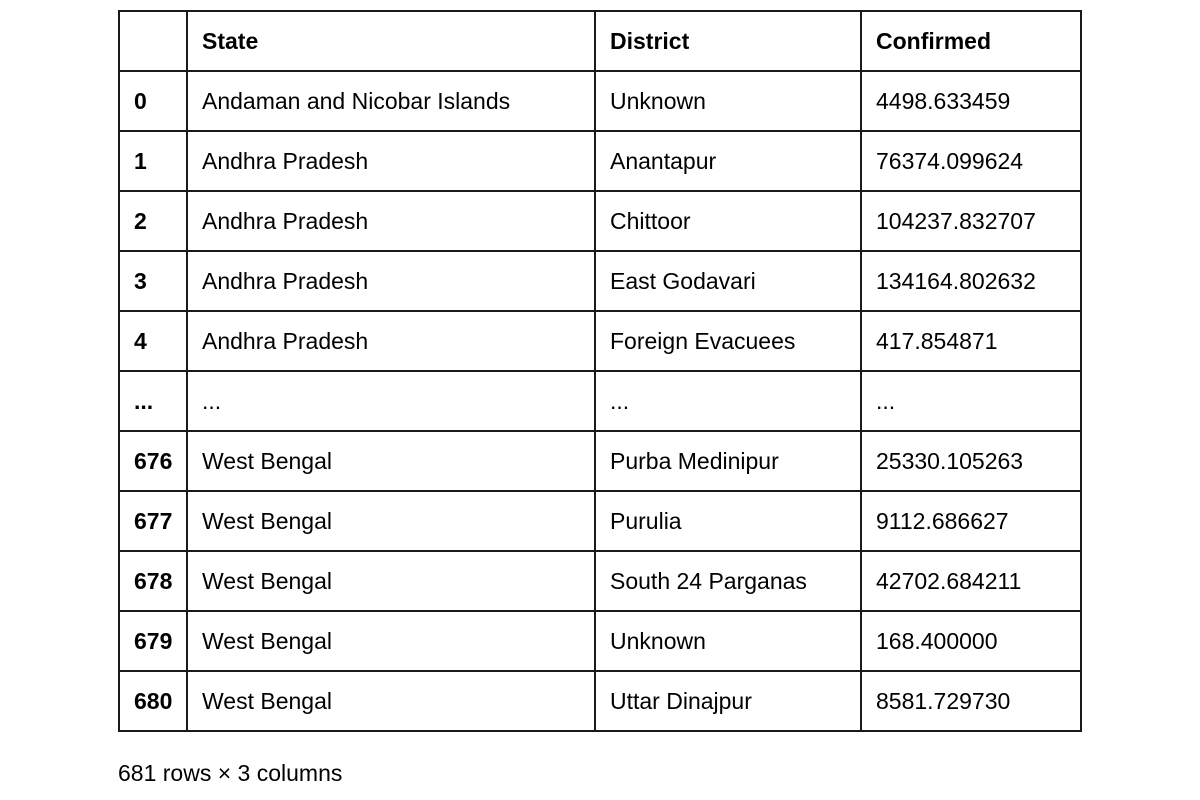  I want to click on cell-state: Andaman and Nicobar Islands, so click(391, 101).